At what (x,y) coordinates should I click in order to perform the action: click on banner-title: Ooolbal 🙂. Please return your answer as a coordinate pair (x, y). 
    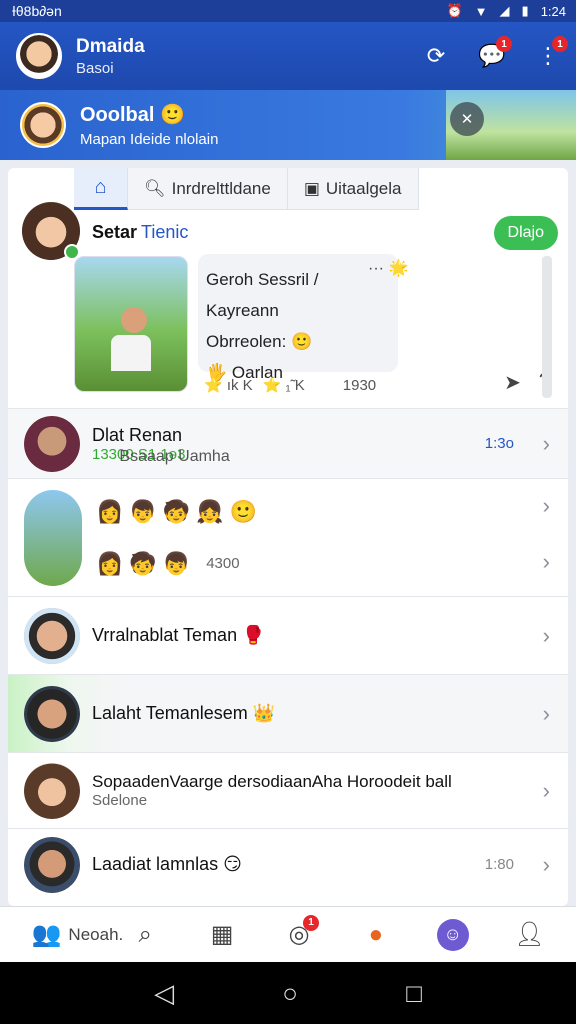
    Looking at the image, I should click on (132, 115).